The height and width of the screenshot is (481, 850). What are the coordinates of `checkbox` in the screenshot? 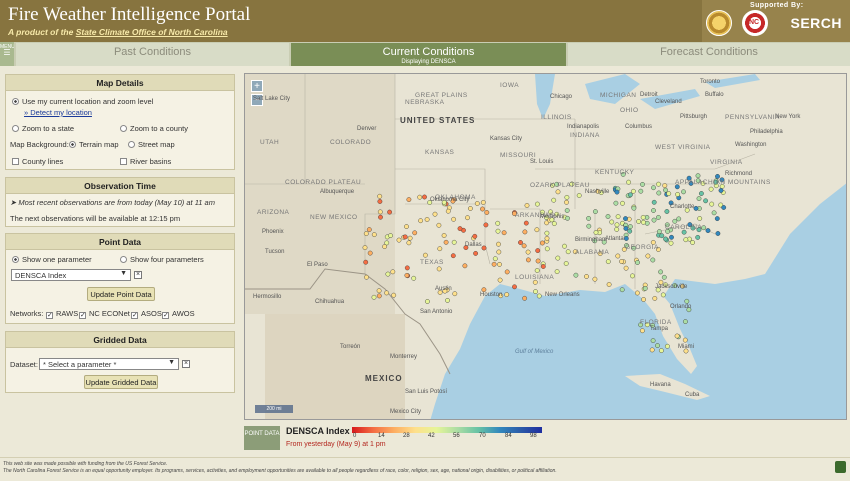 It's located at (15, 161).